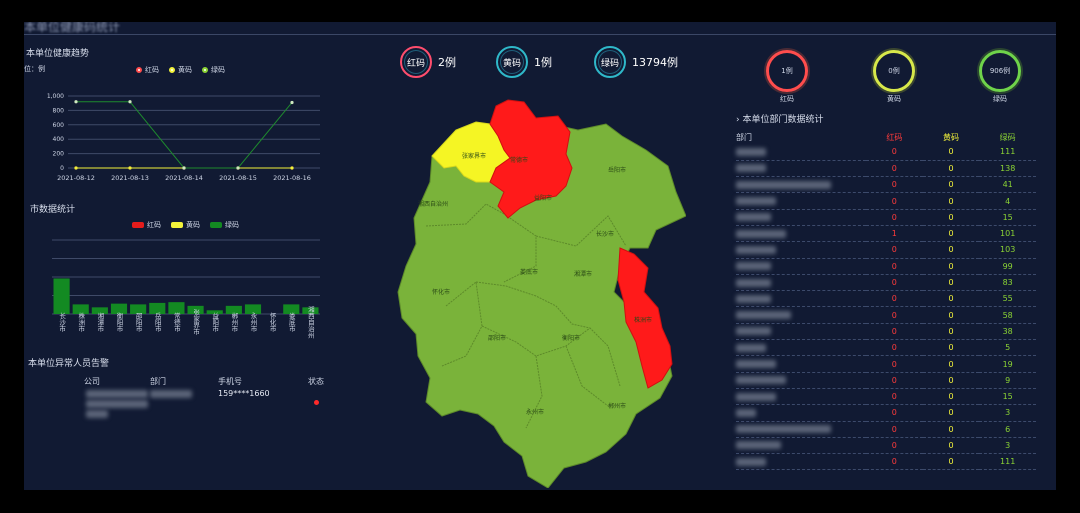 The width and height of the screenshot is (1080, 513). I want to click on dept-cell-green: 3, so click(1007, 446).